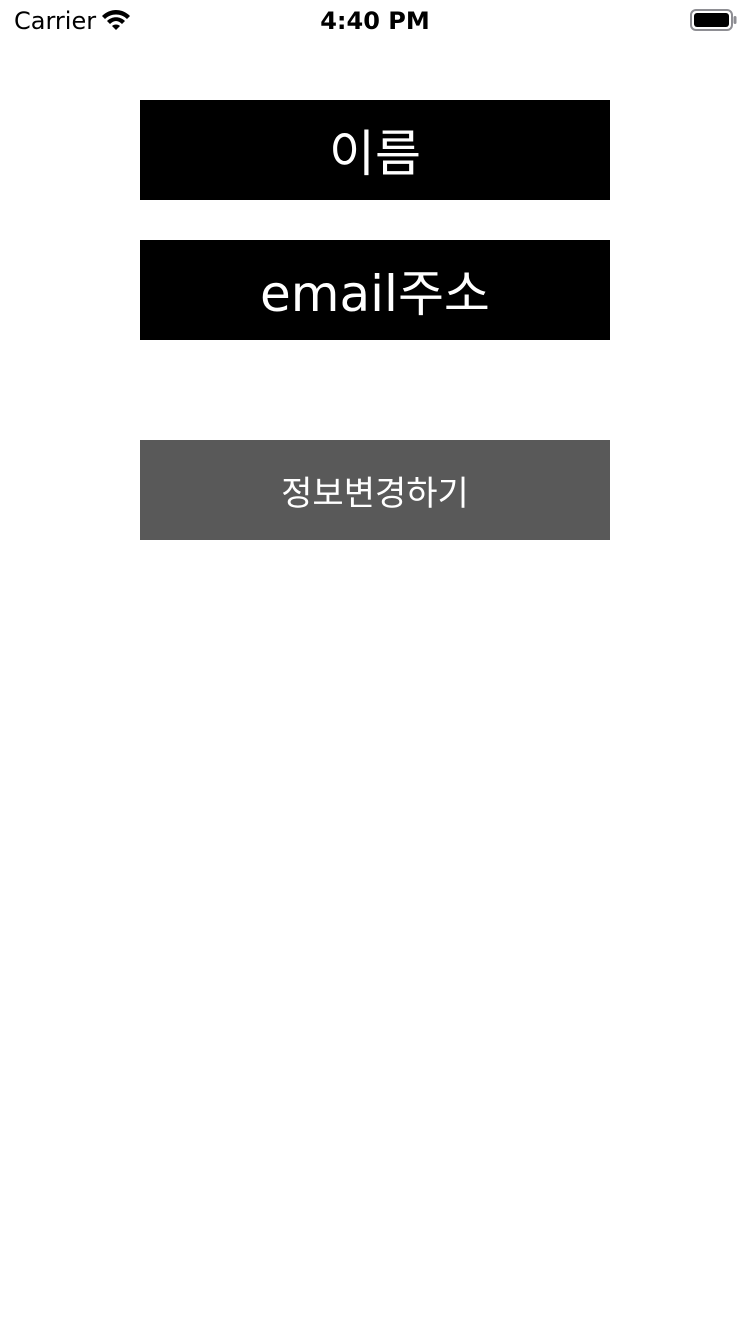 The height and width of the screenshot is (1334, 750). I want to click on battery-full-icon, so click(714, 20).